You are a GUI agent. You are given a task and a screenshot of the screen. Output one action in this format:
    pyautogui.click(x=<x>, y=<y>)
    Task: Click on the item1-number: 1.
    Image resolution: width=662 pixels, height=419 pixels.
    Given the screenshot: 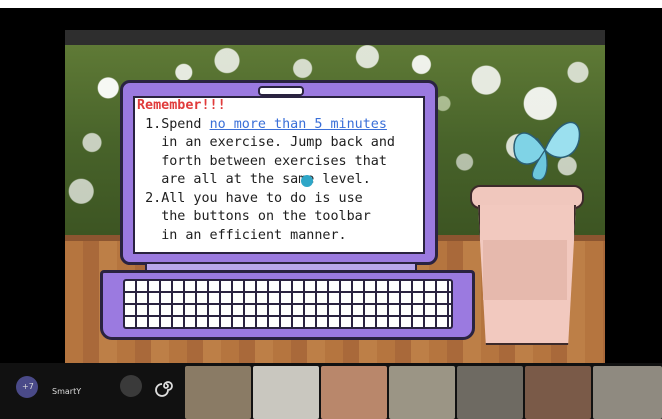 What is the action you would take?
    pyautogui.click(x=153, y=124)
    